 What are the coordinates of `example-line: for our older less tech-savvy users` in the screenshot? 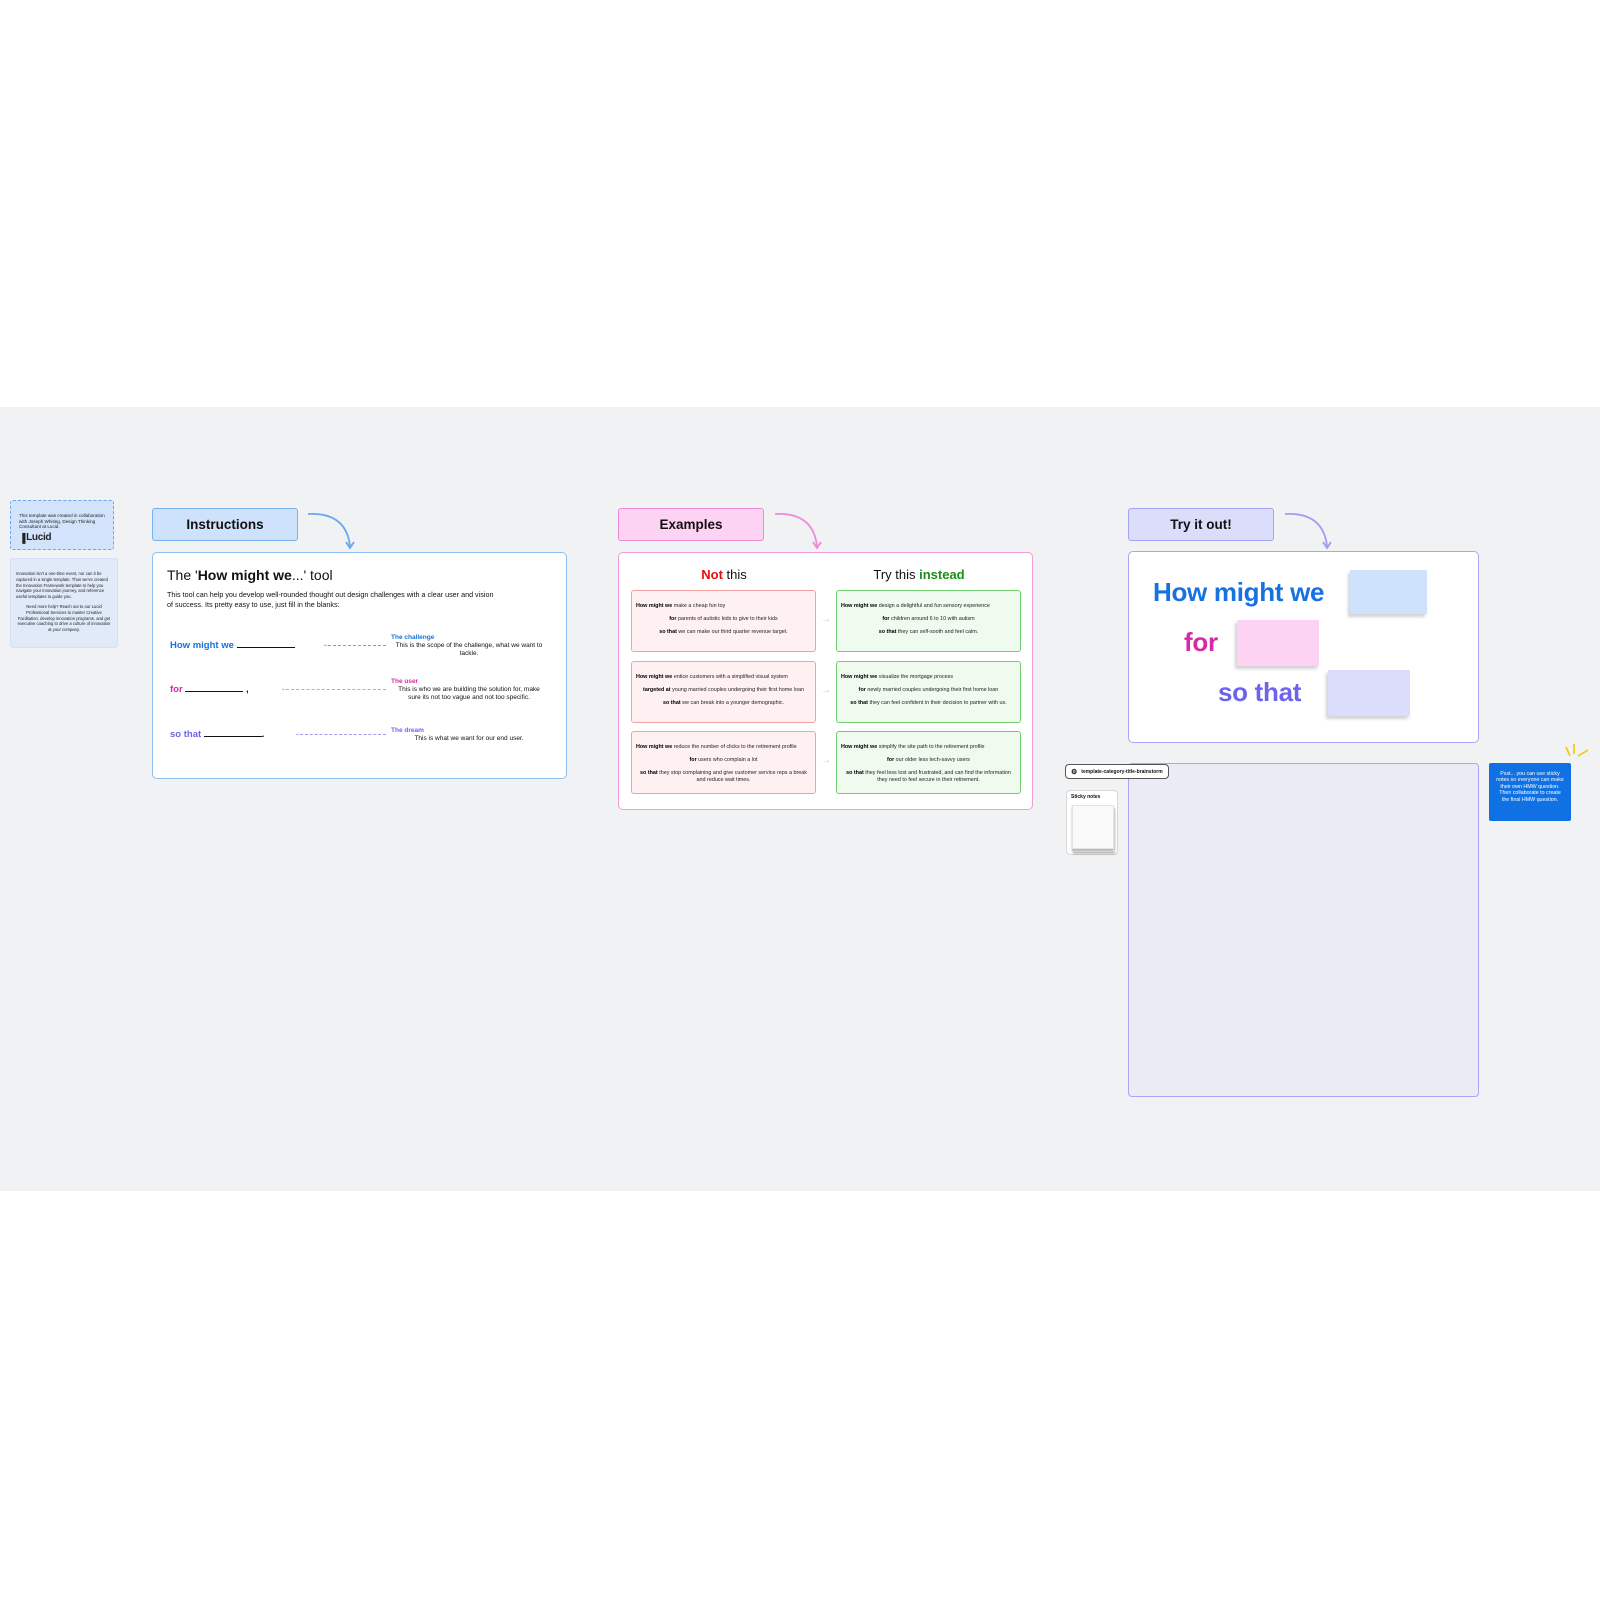 It's located at (928, 760).